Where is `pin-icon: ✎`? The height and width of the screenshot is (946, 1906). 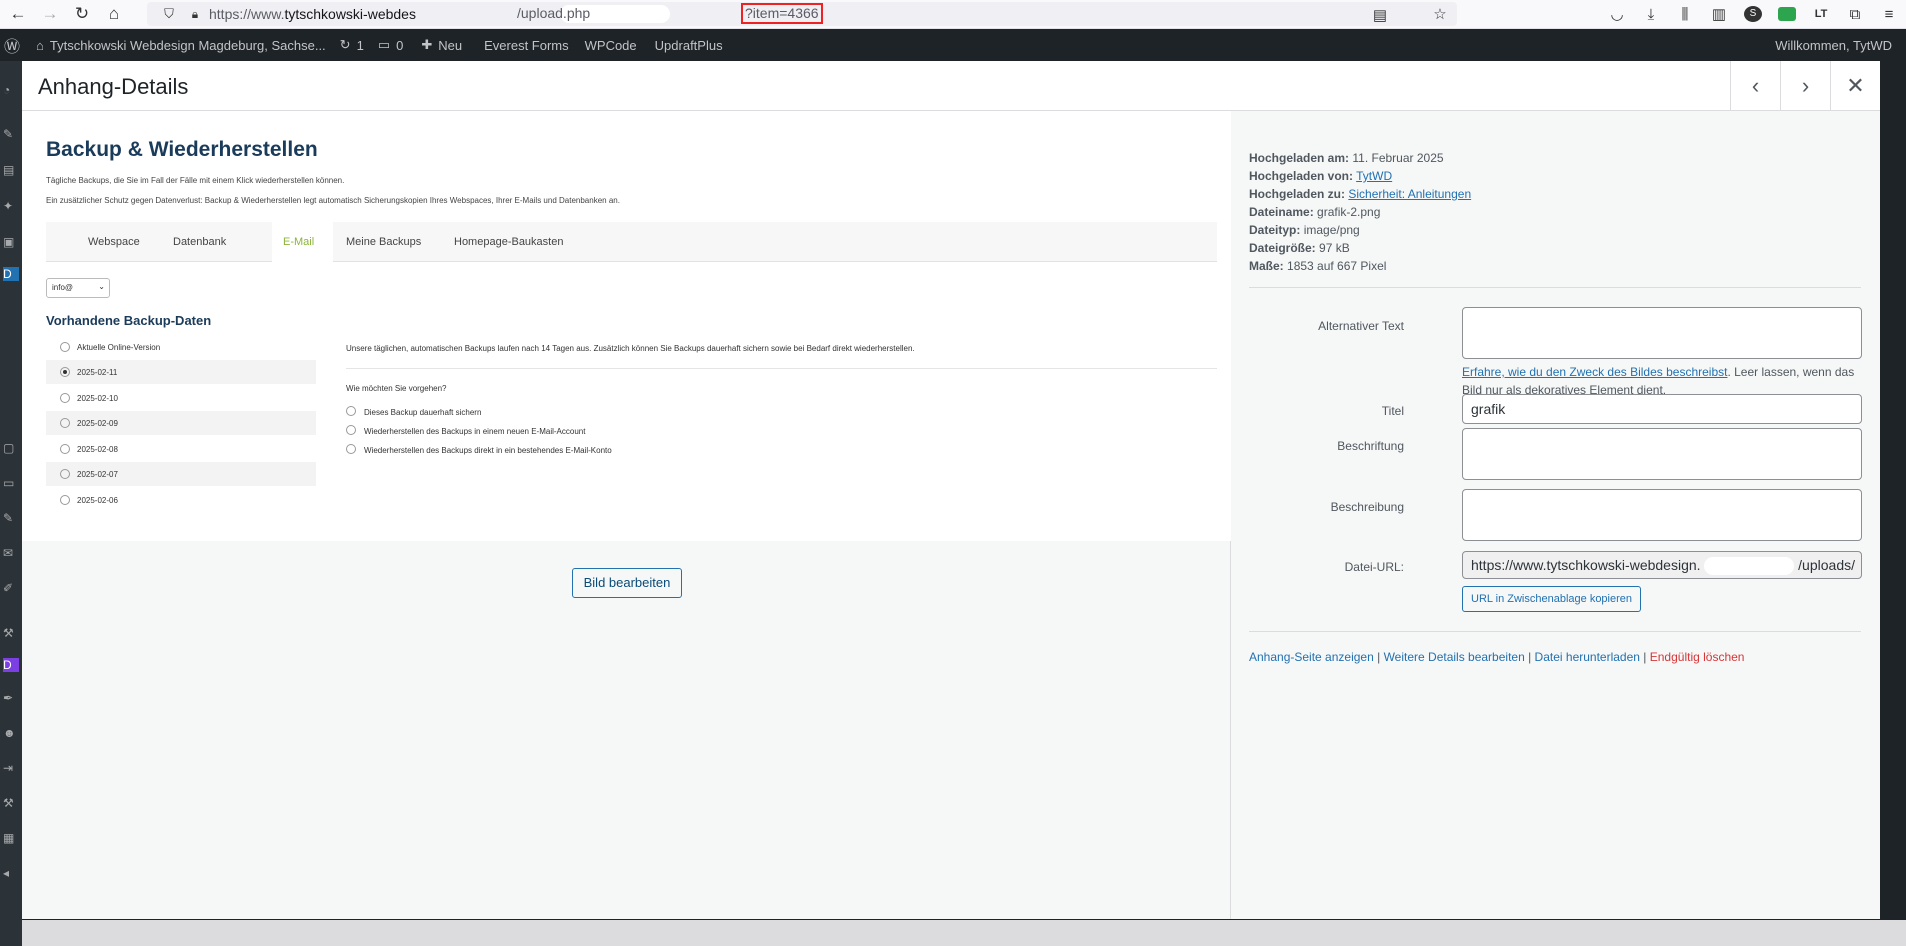
pin-icon: ✎ is located at coordinates (11, 518).